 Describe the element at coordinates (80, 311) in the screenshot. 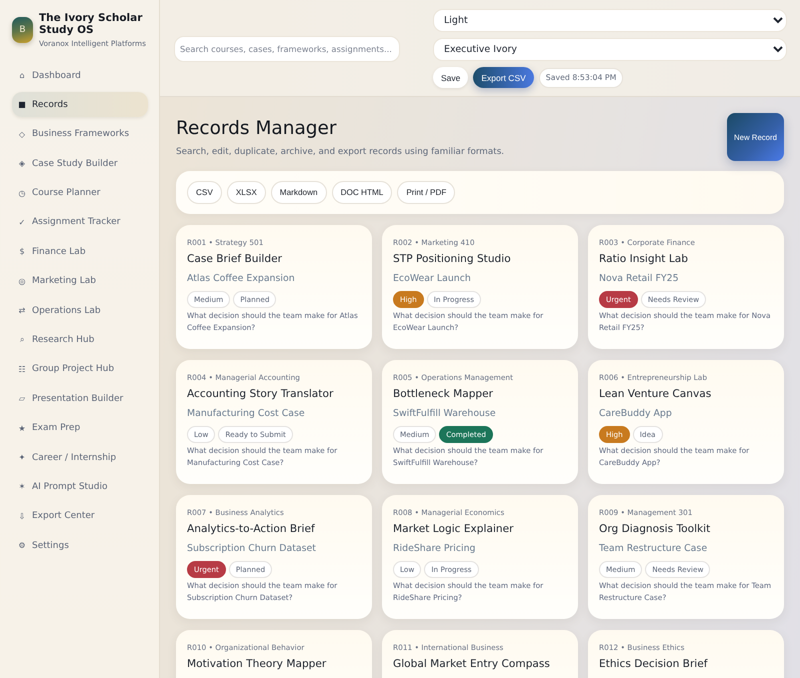

I see `sidebar-item: ⇄ Operations Lab` at that location.